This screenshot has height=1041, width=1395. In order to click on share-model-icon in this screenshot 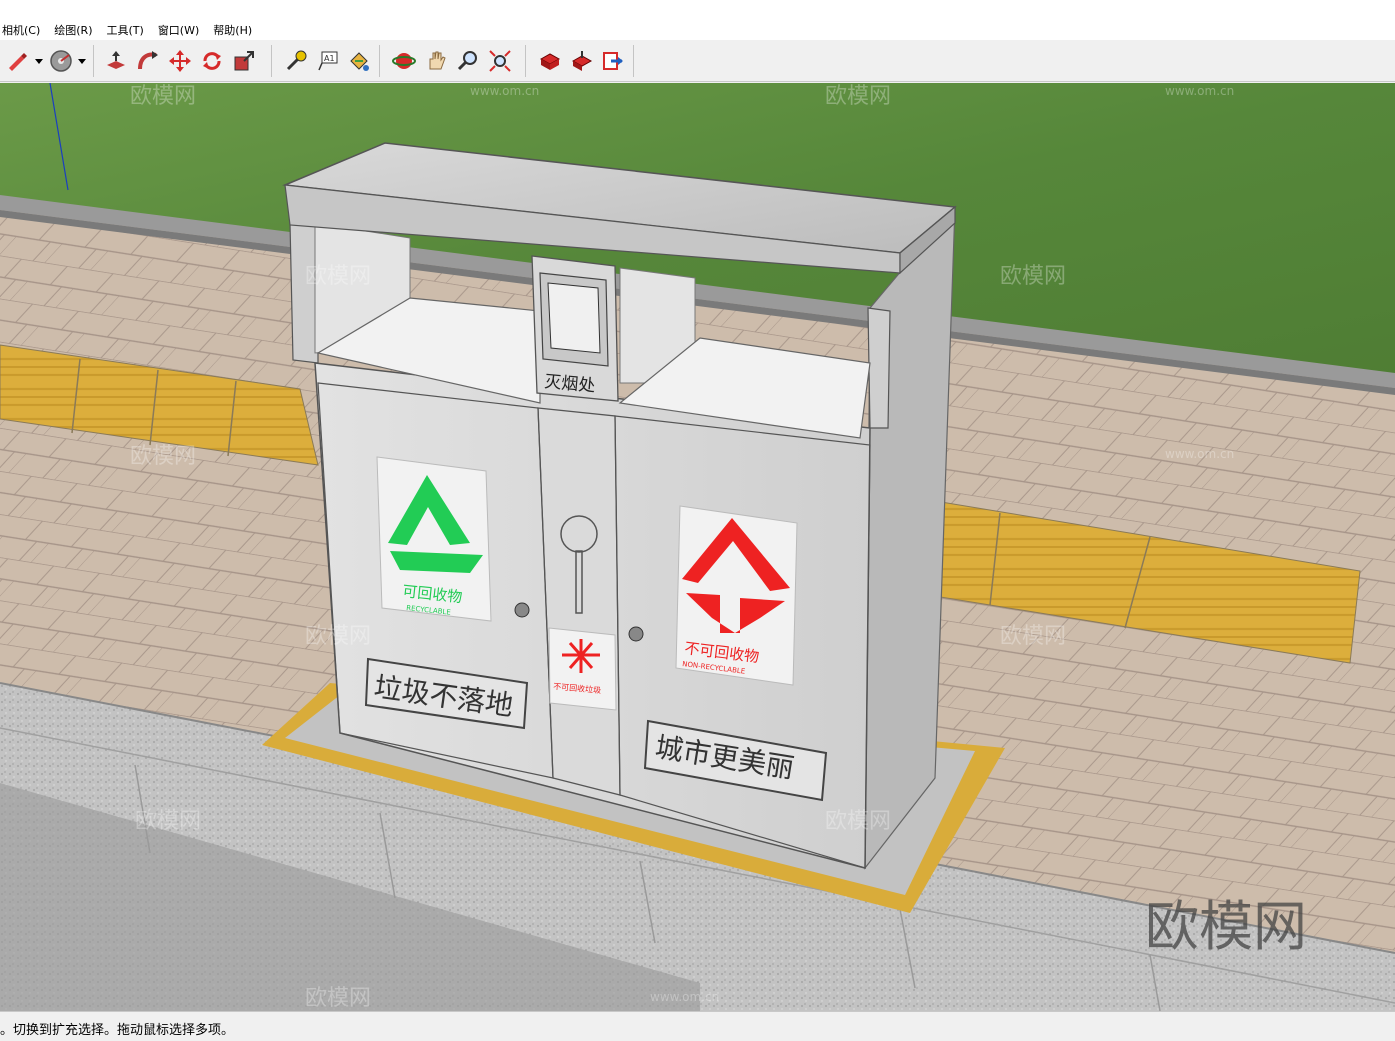, I will do `click(582, 61)`.